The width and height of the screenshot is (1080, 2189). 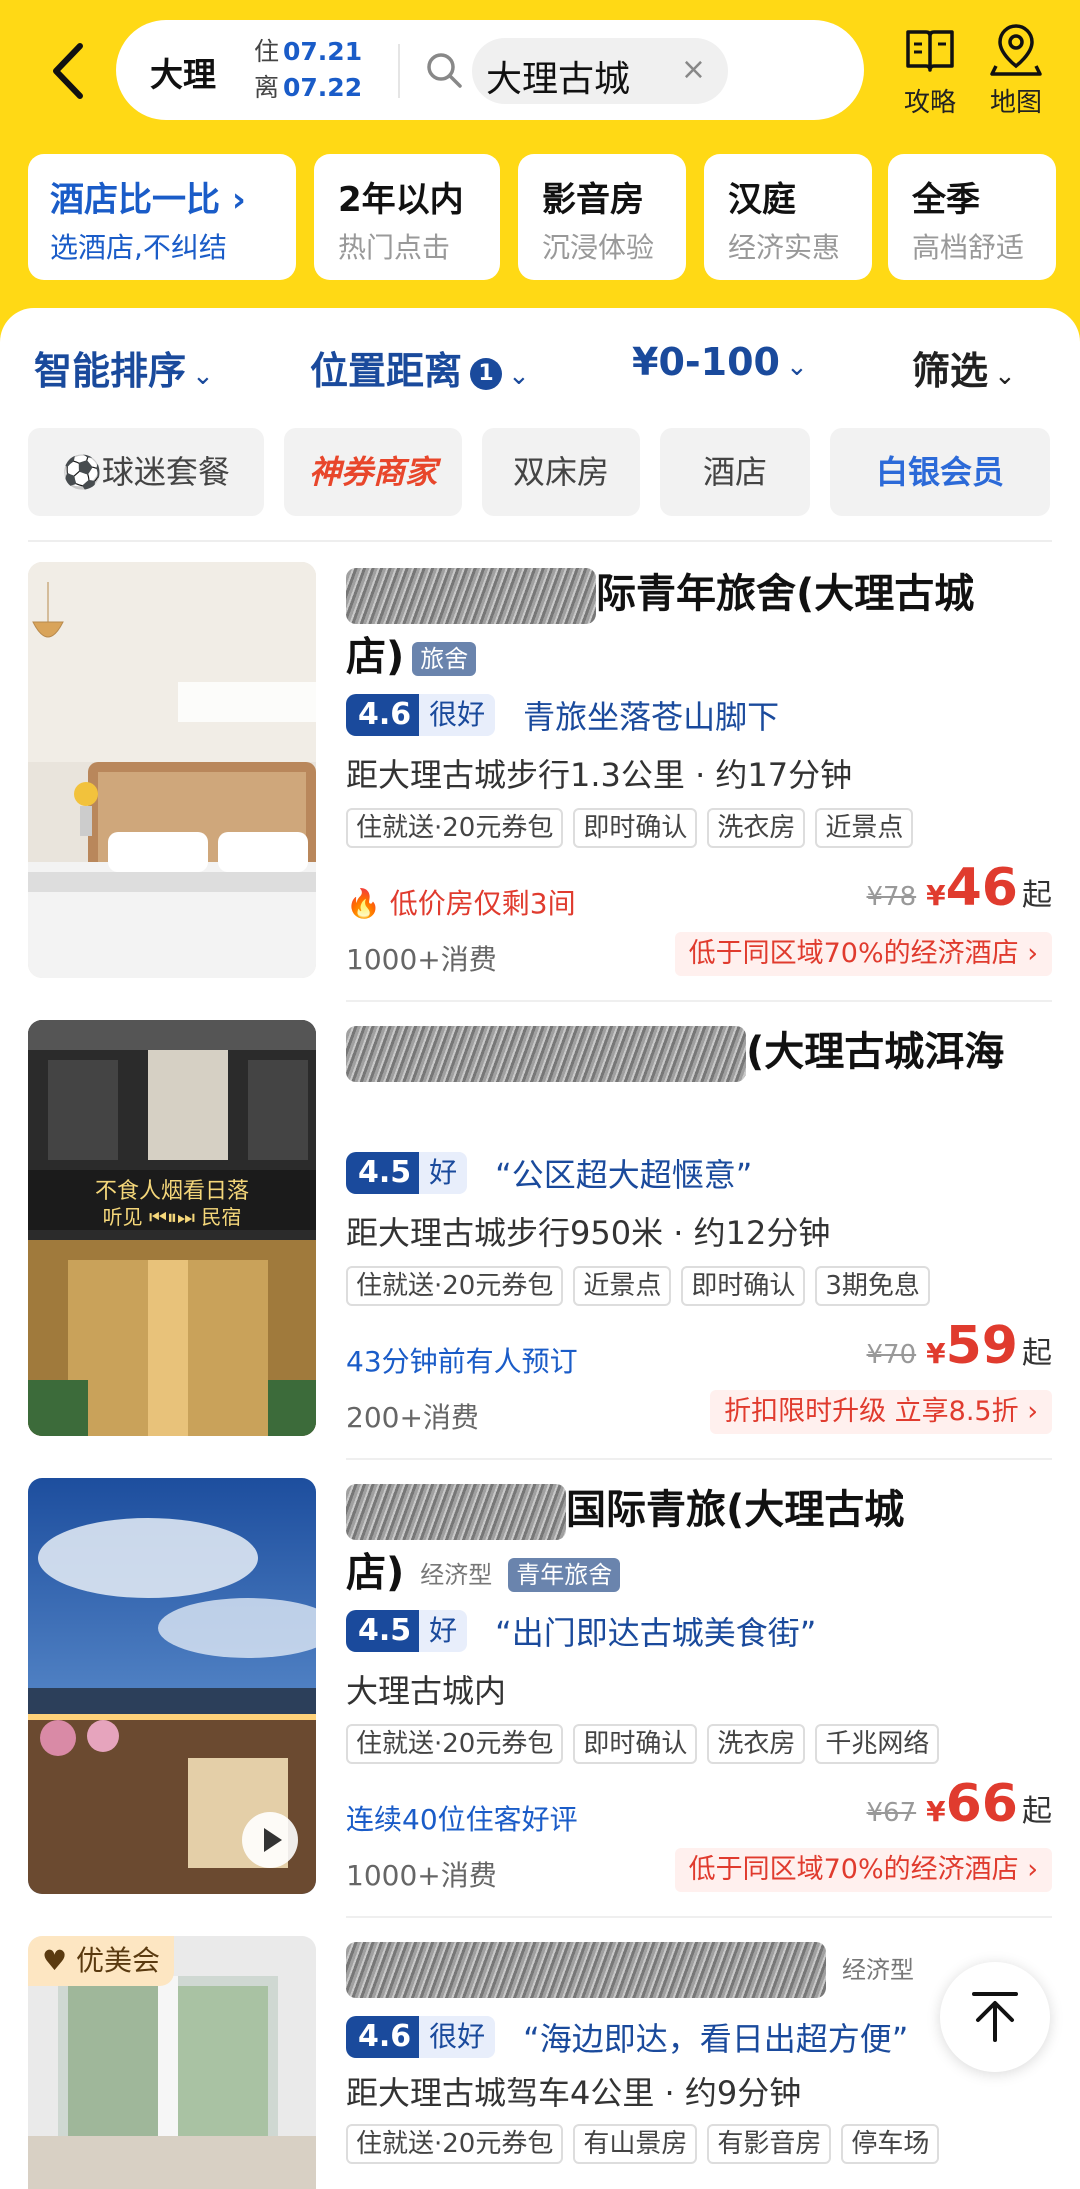 I want to click on feature-tags: 住就送·20元券包 即时确认 洗衣房 千兆网络, so click(x=647, y=1744).